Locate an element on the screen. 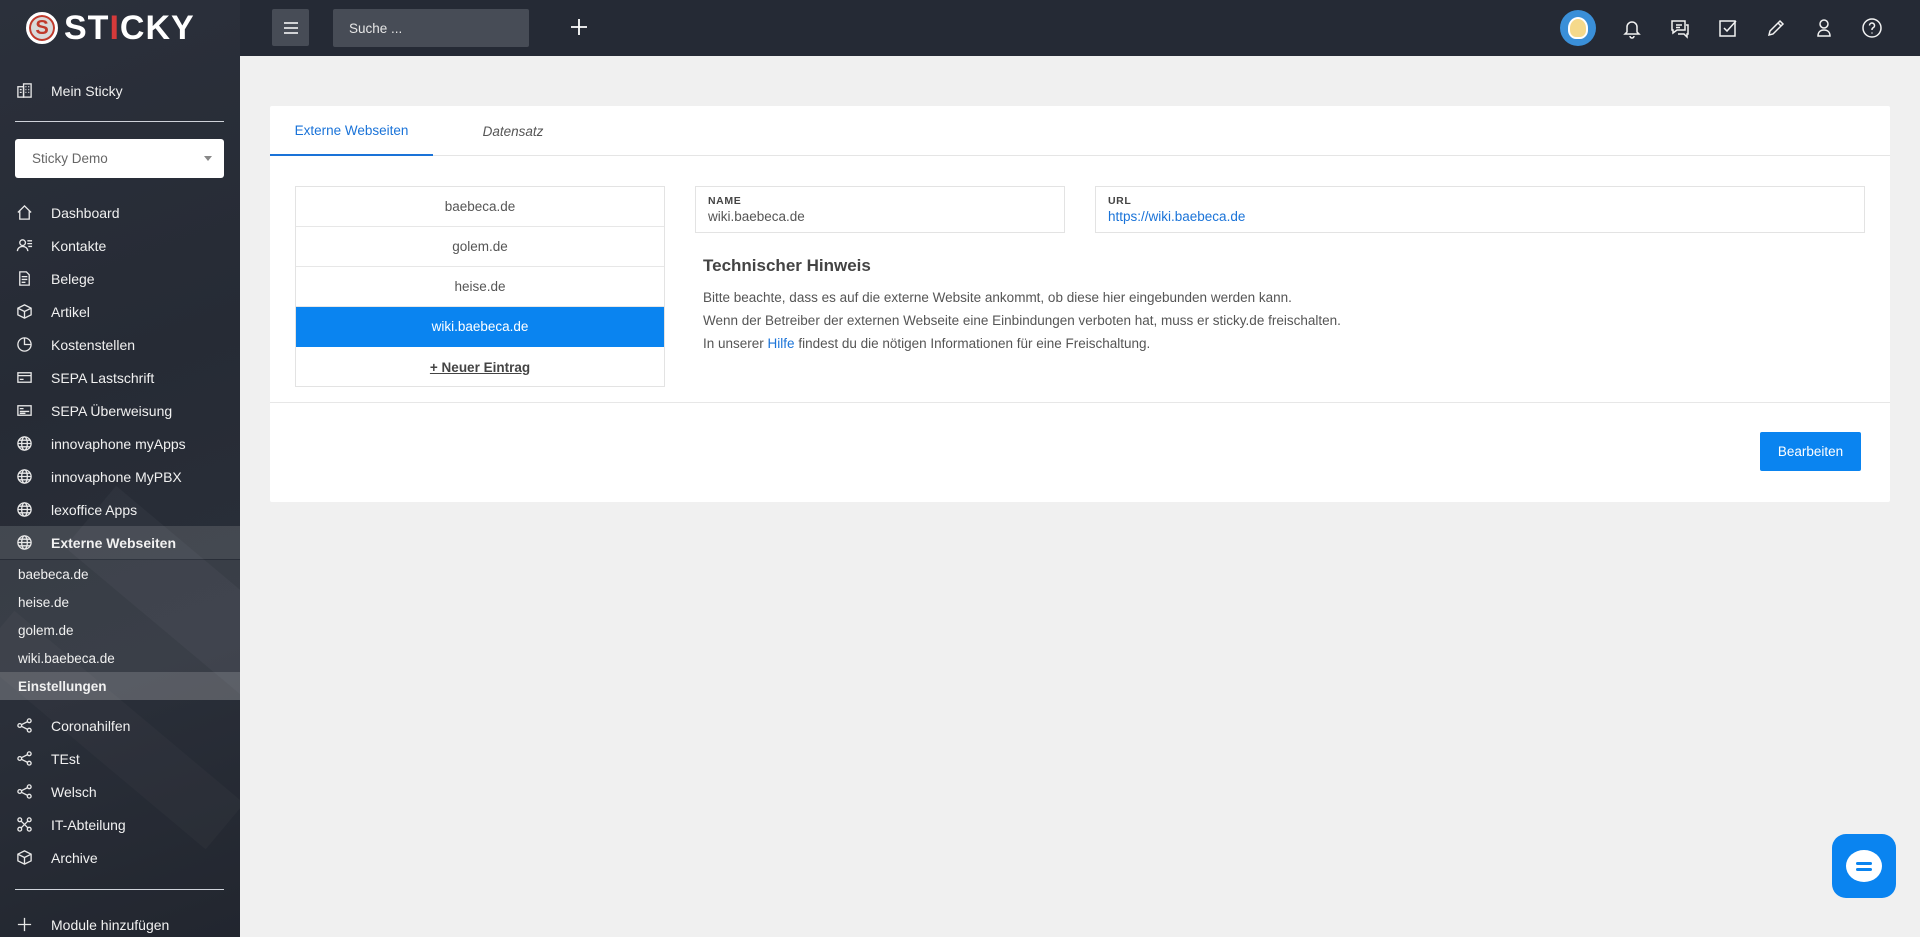  sidebar-item-label: Mein Sticky is located at coordinates (87, 90).